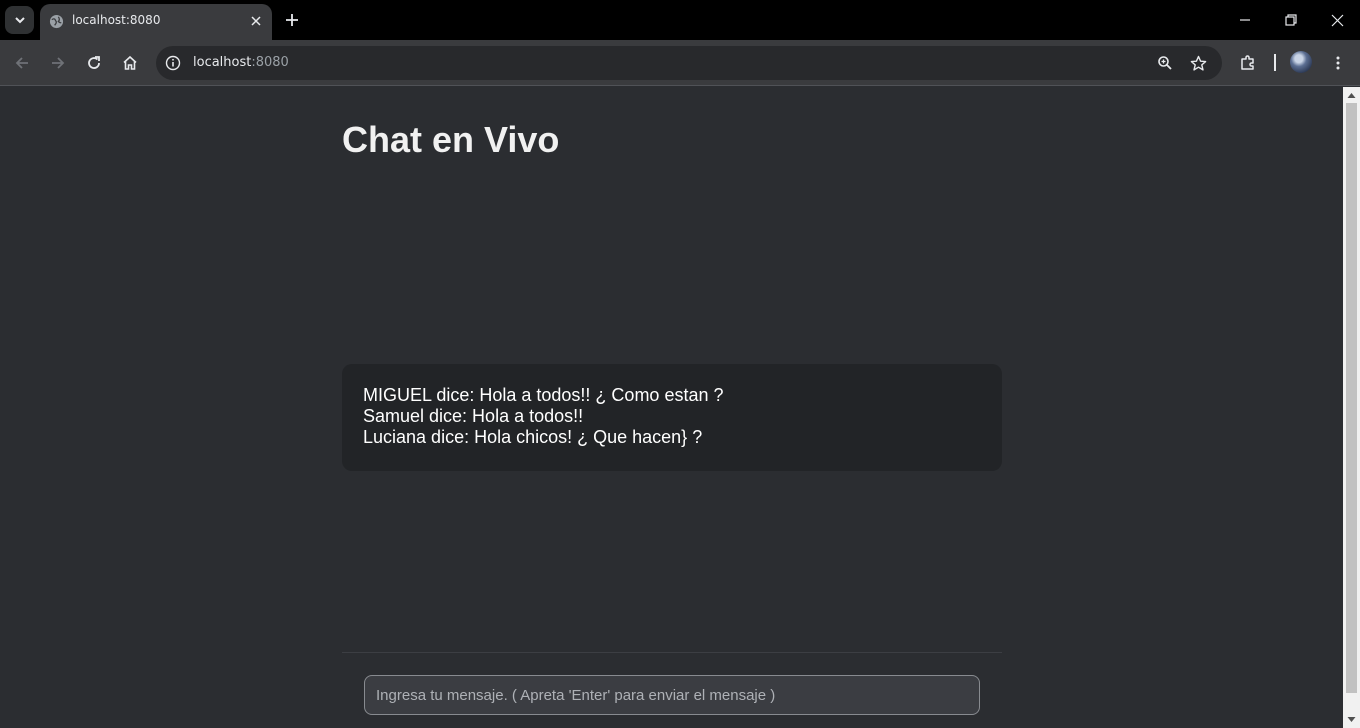 Image resolution: width=1360 pixels, height=728 pixels. What do you see at coordinates (173, 63) in the screenshot?
I see `info-icon` at bounding box center [173, 63].